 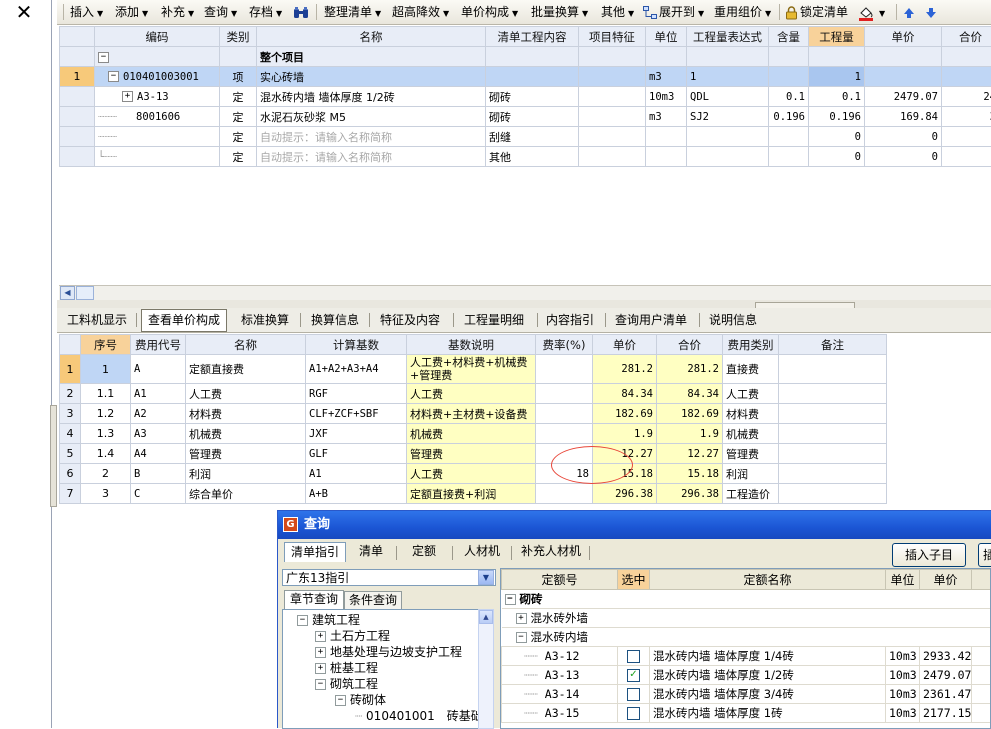 What do you see at coordinates (346, 668) in the screenshot?
I see `tree-node: +桩基工程` at bounding box center [346, 668].